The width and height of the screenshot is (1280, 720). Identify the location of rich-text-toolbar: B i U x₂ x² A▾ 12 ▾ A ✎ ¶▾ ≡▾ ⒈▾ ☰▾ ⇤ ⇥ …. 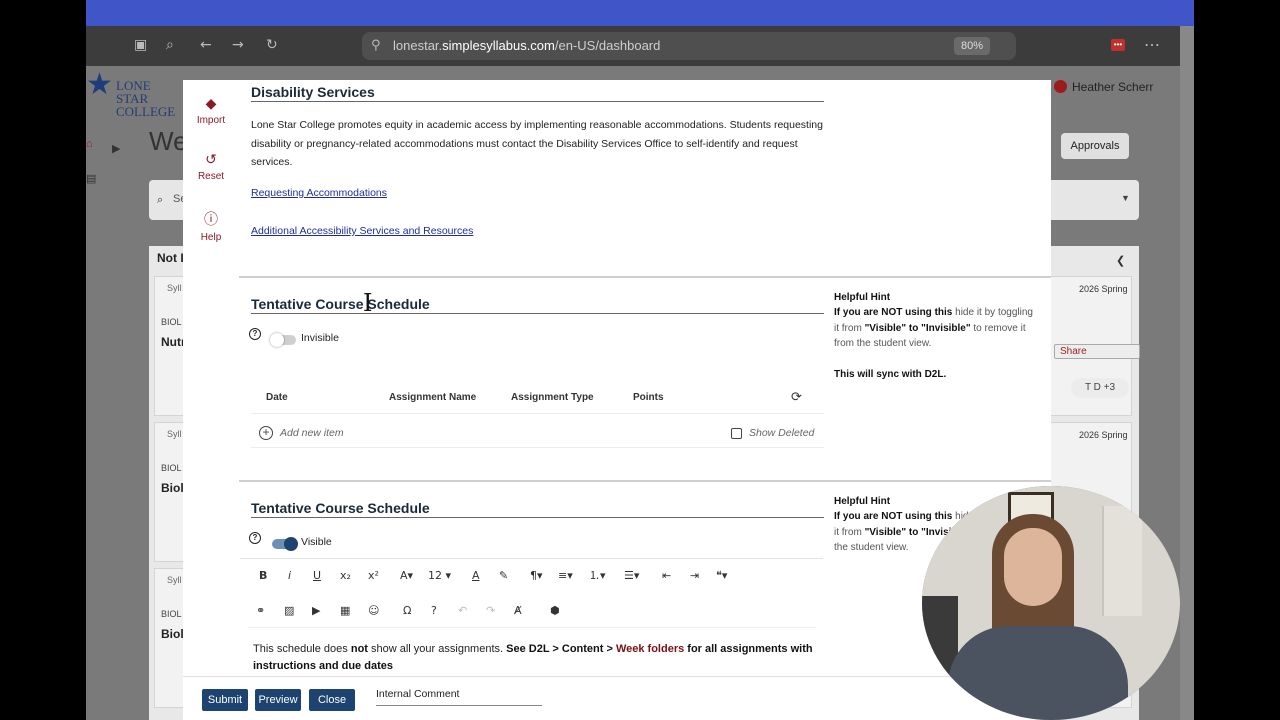
(531, 594).